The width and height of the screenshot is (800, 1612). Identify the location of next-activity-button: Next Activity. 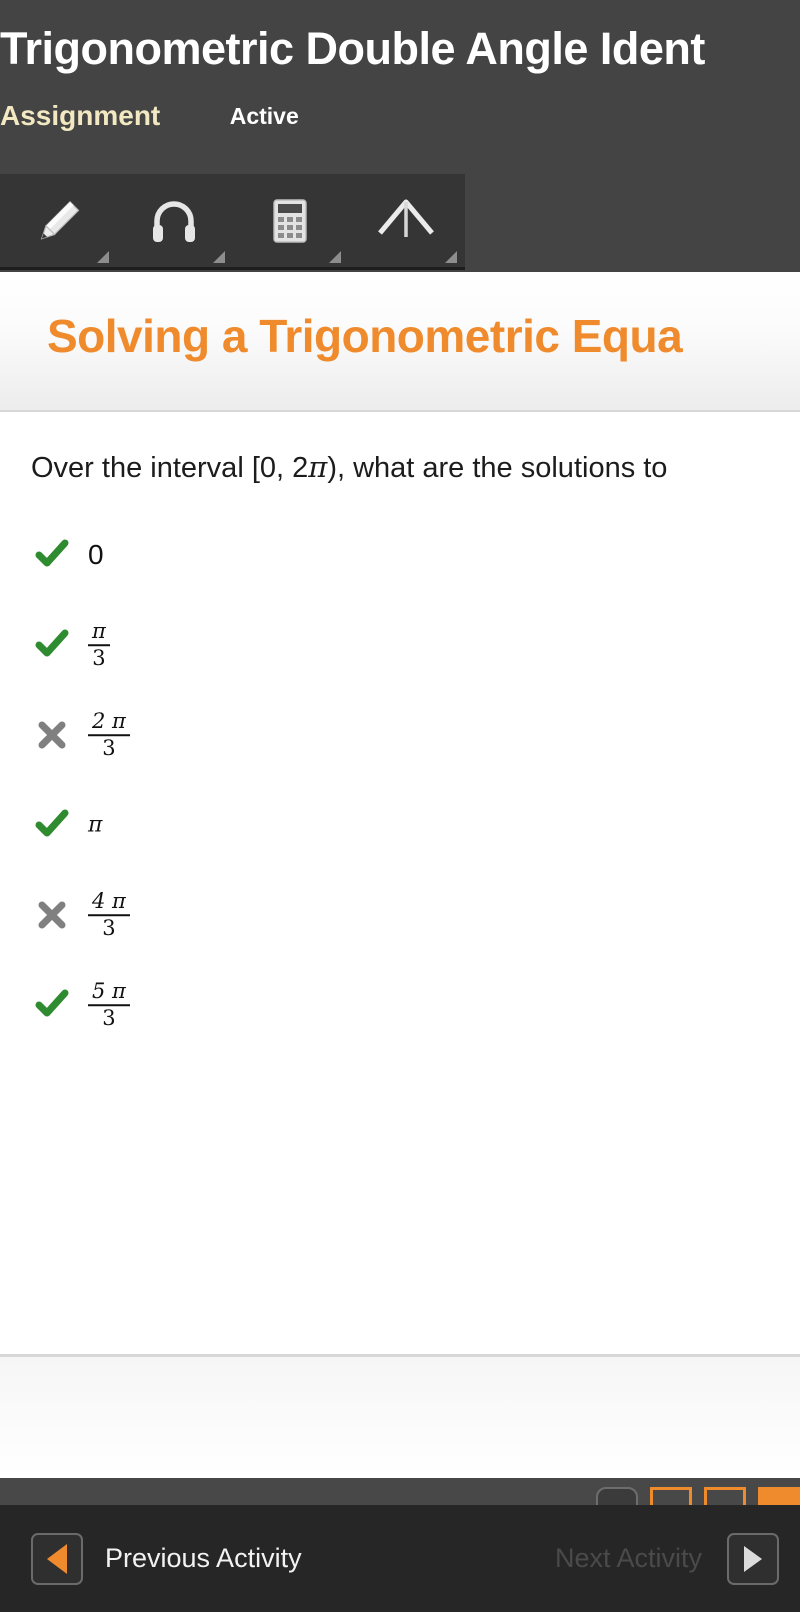
(666, 1558).